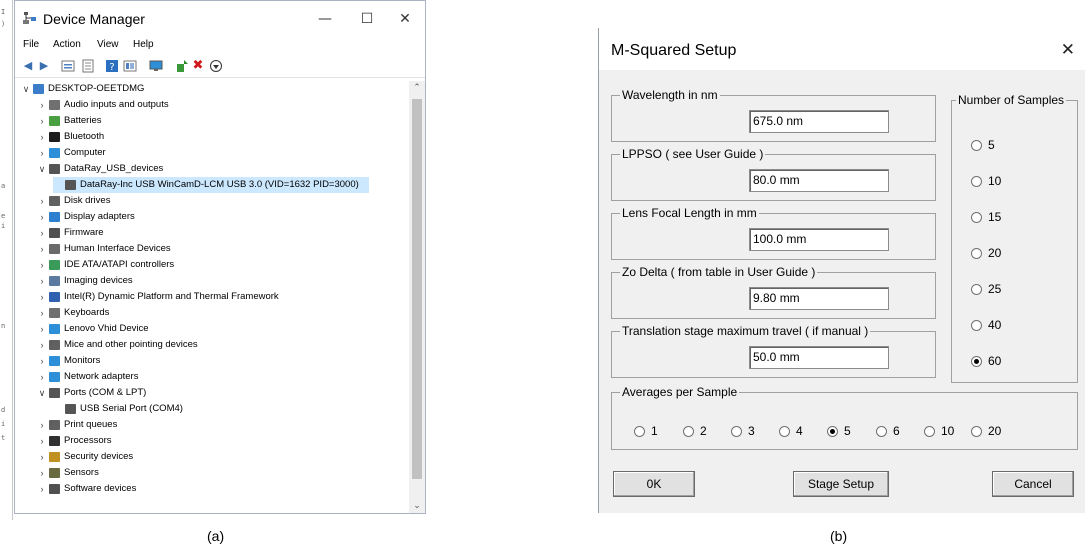  Describe the element at coordinates (995, 253) in the screenshot. I see `radio-label: 20` at that location.